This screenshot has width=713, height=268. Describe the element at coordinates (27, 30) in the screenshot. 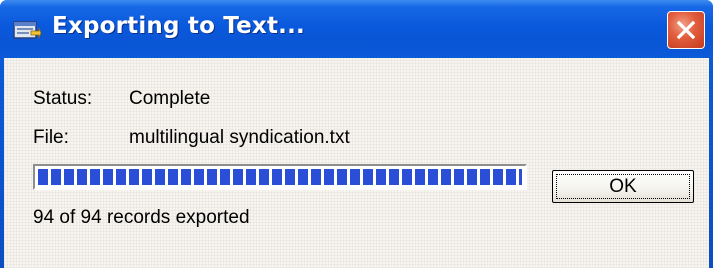

I see `export-window-icon` at that location.